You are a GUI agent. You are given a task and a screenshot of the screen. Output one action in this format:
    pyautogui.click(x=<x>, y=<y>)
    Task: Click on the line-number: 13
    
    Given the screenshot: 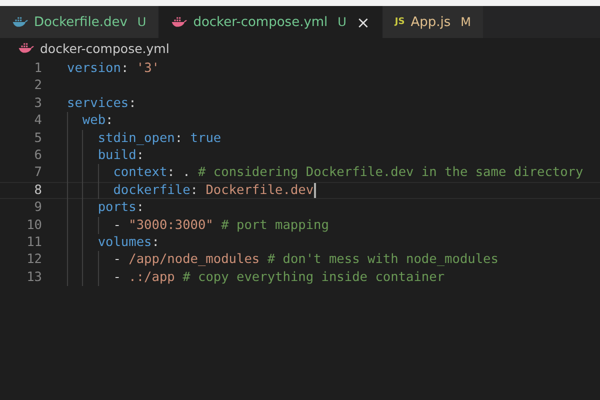 What is the action you would take?
    pyautogui.click(x=34, y=277)
    